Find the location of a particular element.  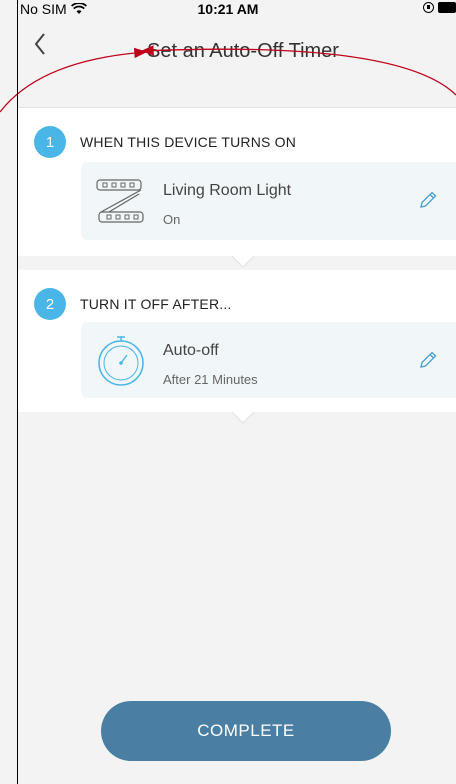

timer-name: Auto-off is located at coordinates (191, 350).